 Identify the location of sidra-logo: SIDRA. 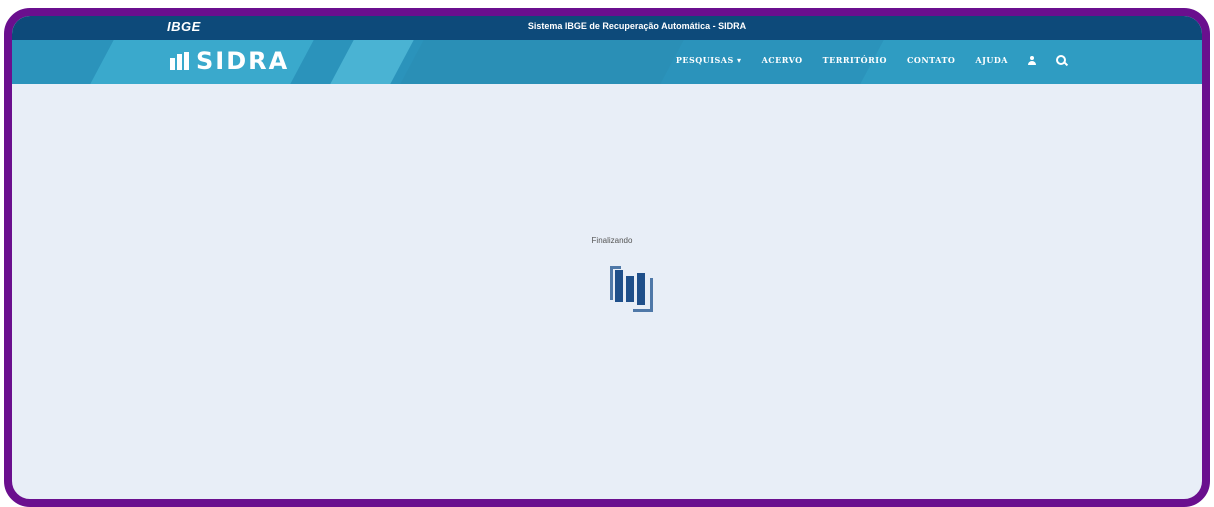
(229, 61).